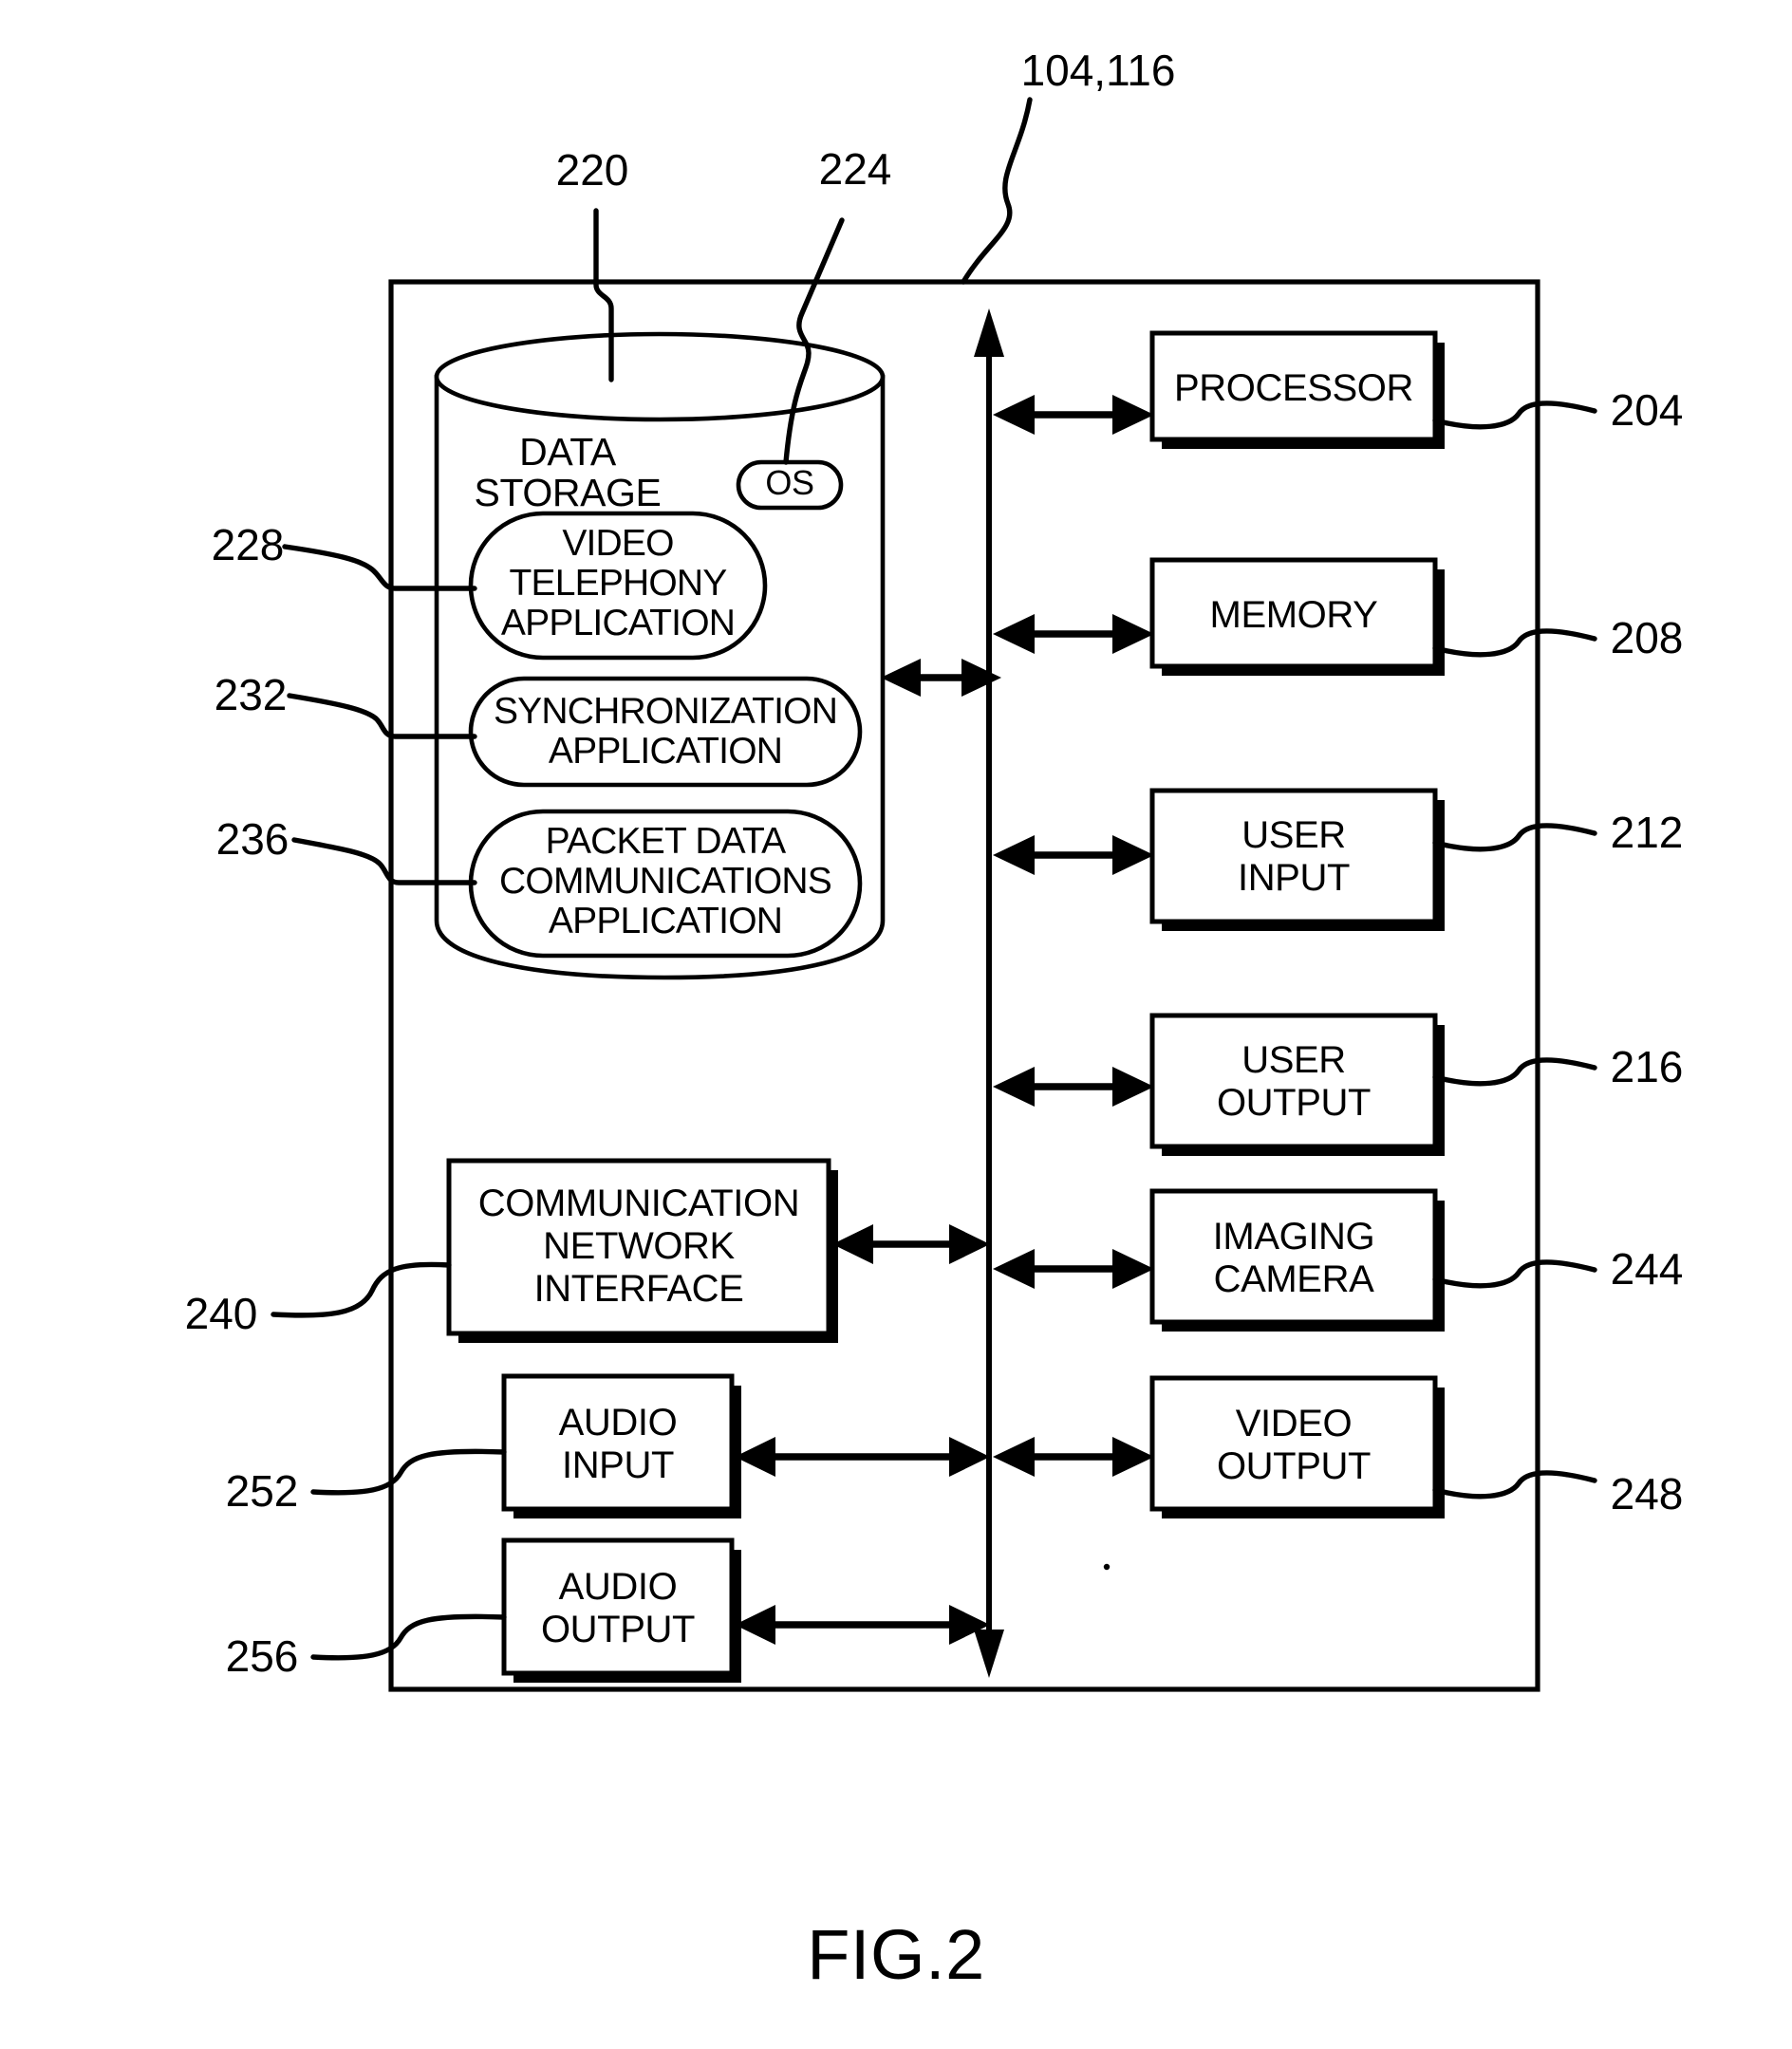 This screenshot has height=2049, width=1792. What do you see at coordinates (660, 377) in the screenshot?
I see `data-storage-cylinder-top` at bounding box center [660, 377].